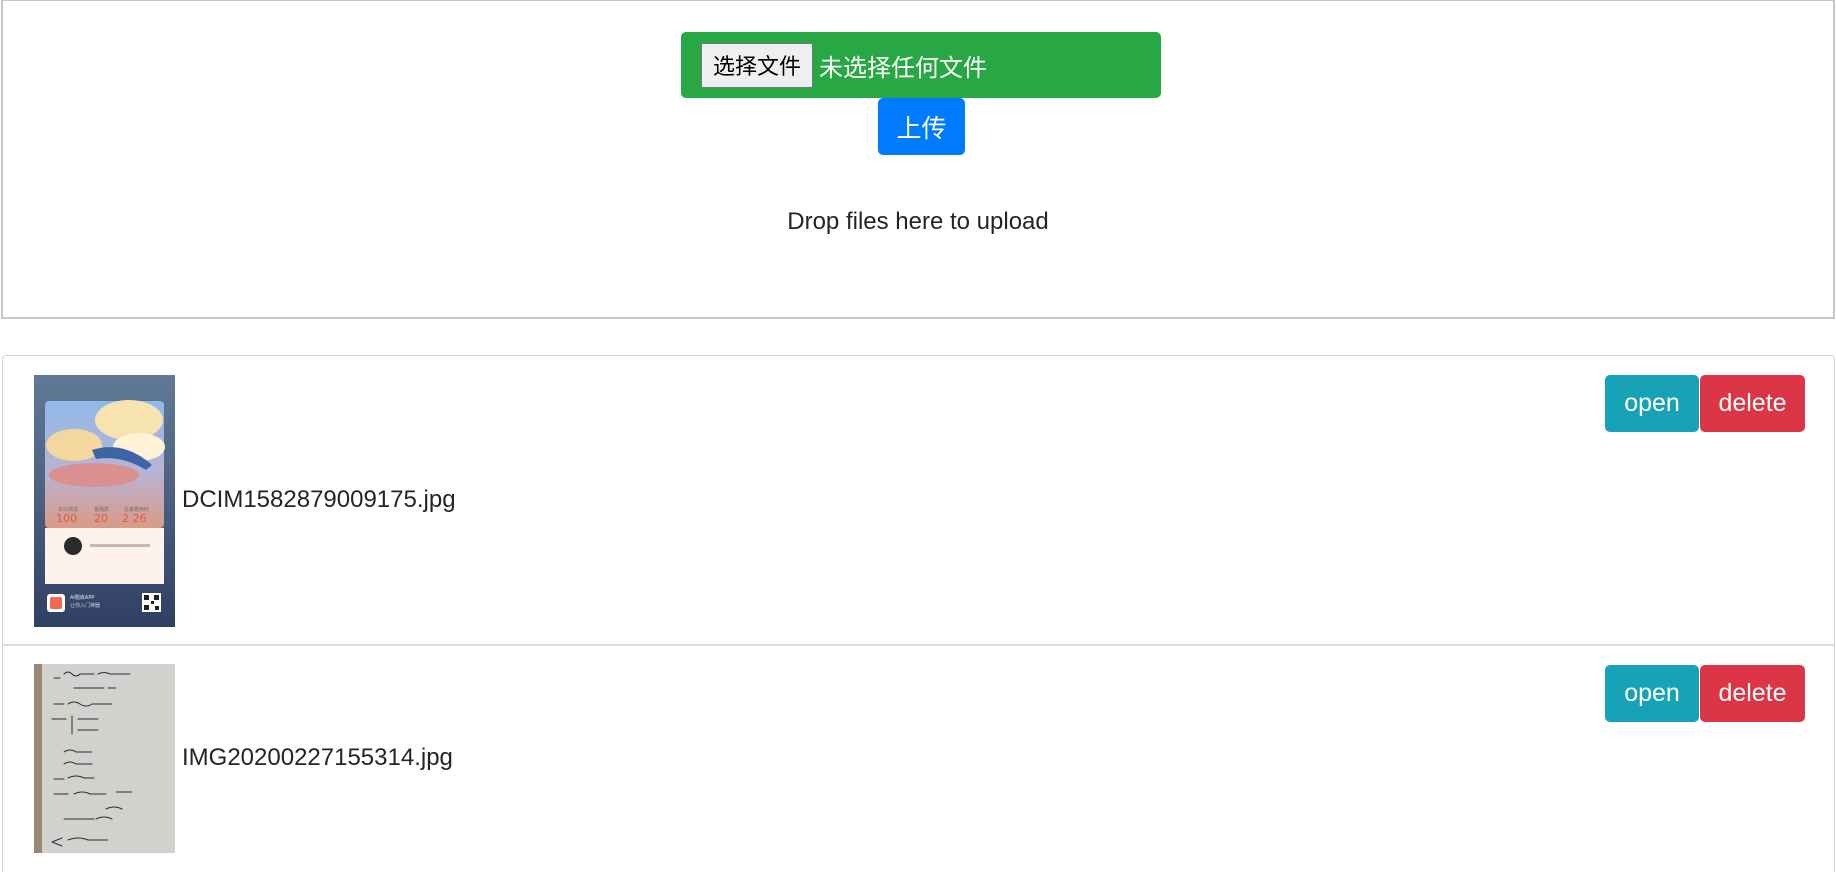  I want to click on drop-files-hint: Drop files here to upload, so click(918, 221).